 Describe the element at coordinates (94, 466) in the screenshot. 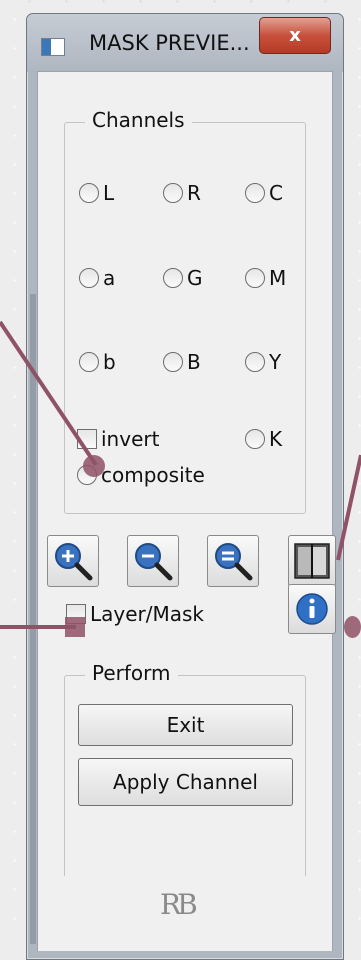

I see `annotation-marker-composite` at that location.